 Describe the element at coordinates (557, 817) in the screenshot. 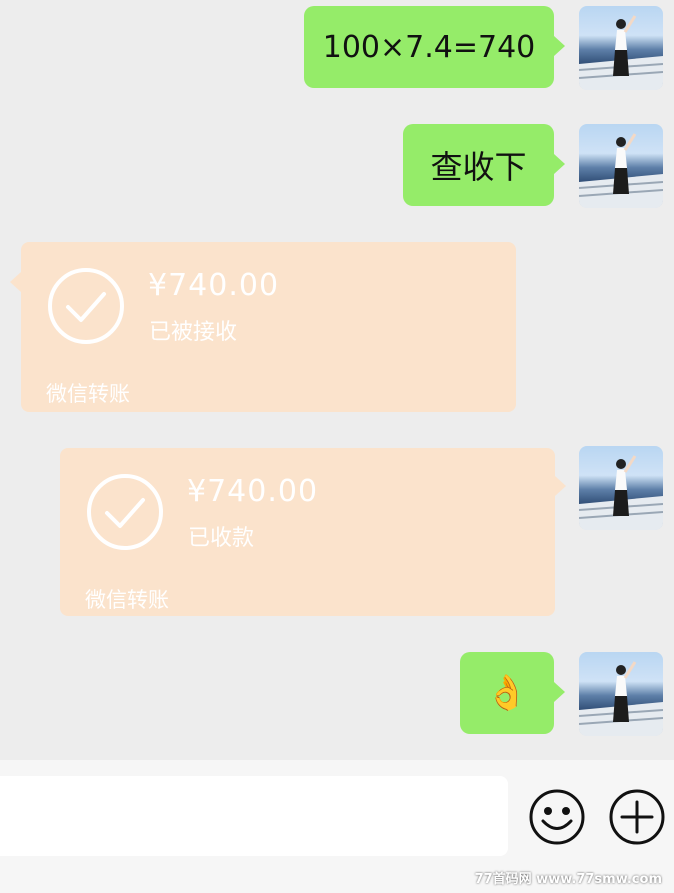

I see `smiley-face-icon` at that location.